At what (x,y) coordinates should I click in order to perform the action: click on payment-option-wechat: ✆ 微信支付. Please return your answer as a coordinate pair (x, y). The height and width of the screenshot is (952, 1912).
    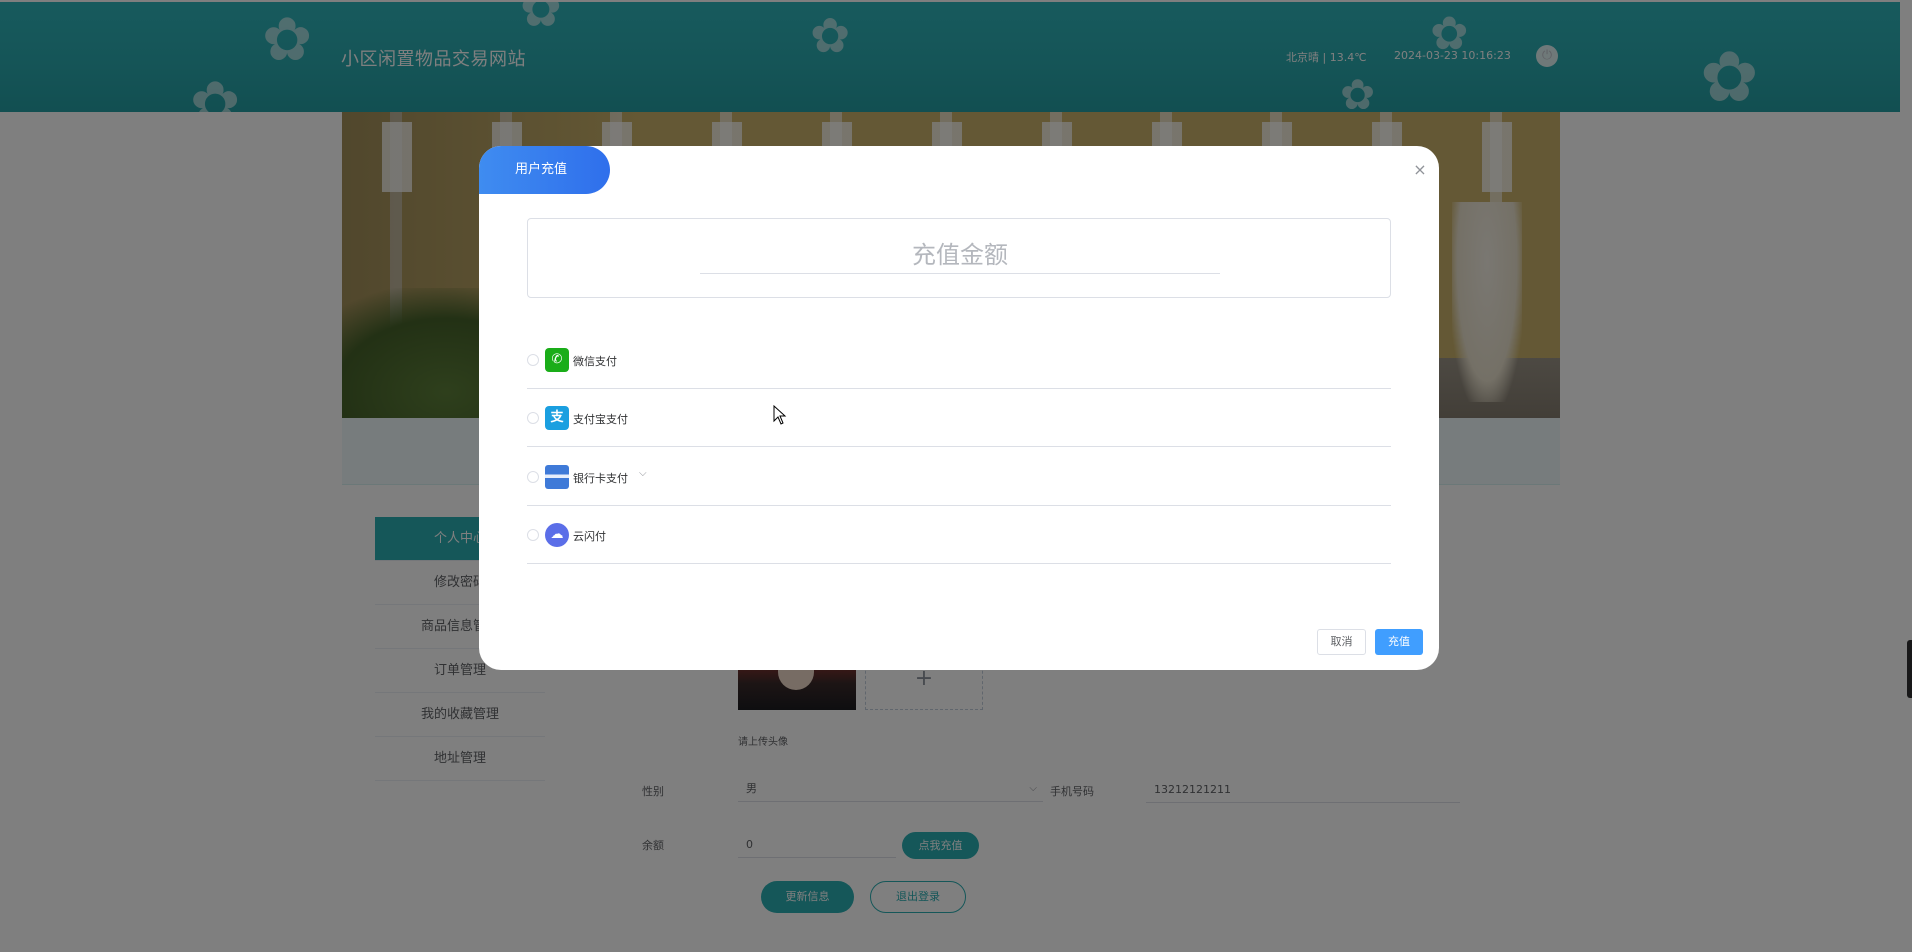
    Looking at the image, I should click on (959, 360).